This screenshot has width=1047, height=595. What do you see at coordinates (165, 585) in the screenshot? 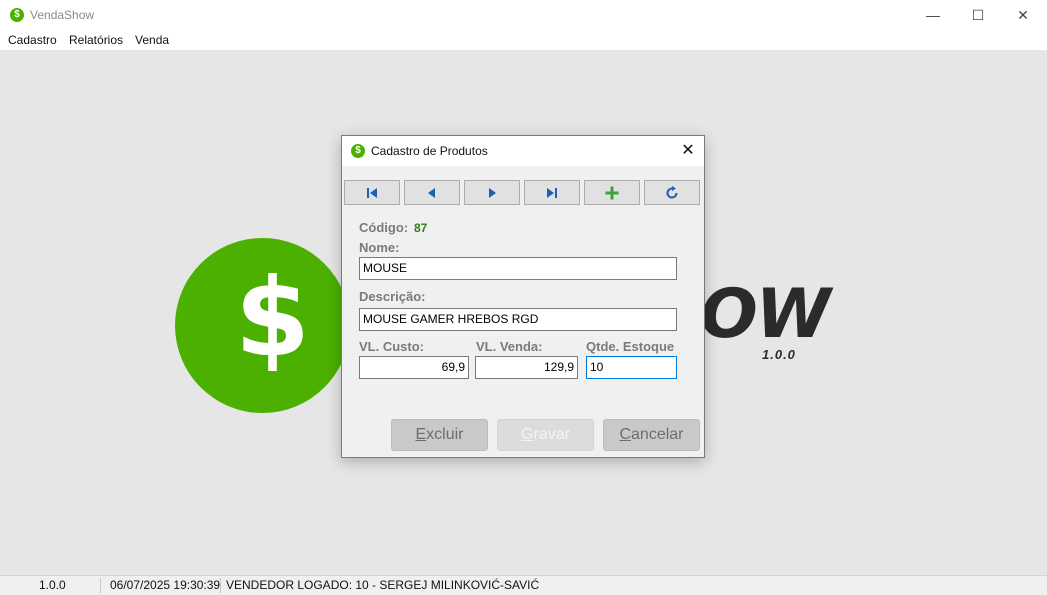
I see `status-datetime: 06/07/2025 19:30:39` at bounding box center [165, 585].